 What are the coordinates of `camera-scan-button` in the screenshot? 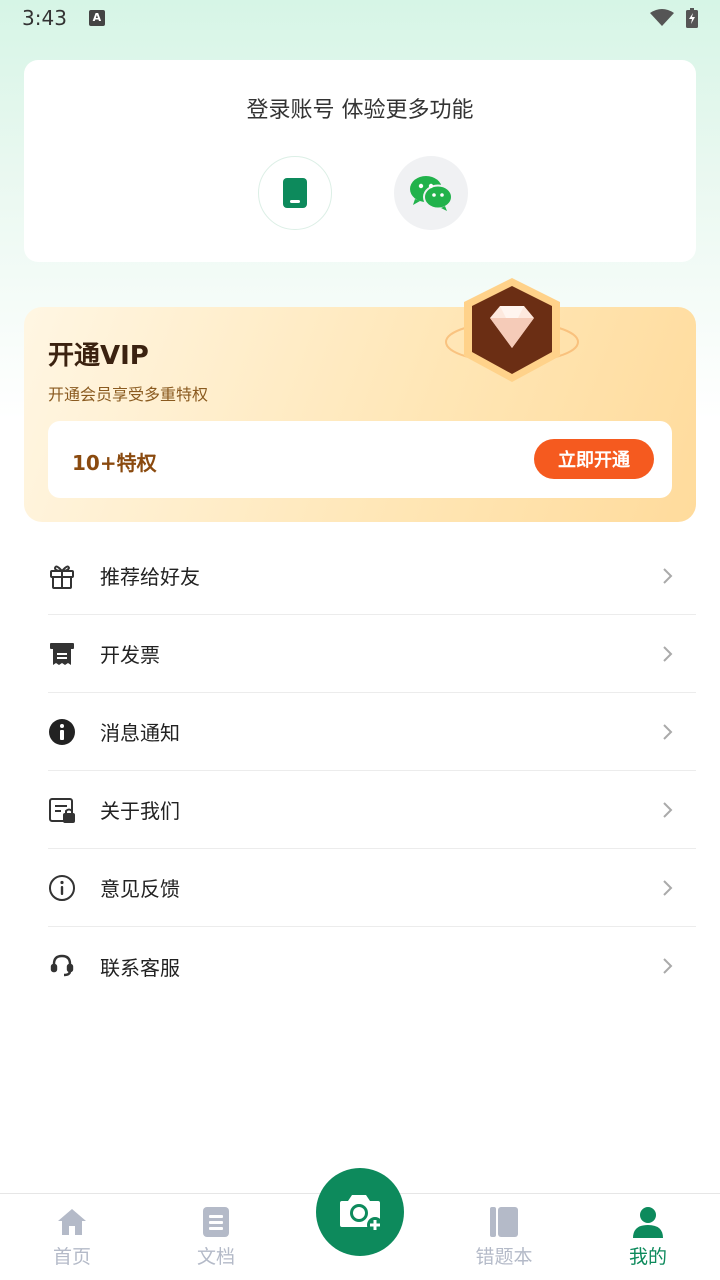 It's located at (360, 1212).